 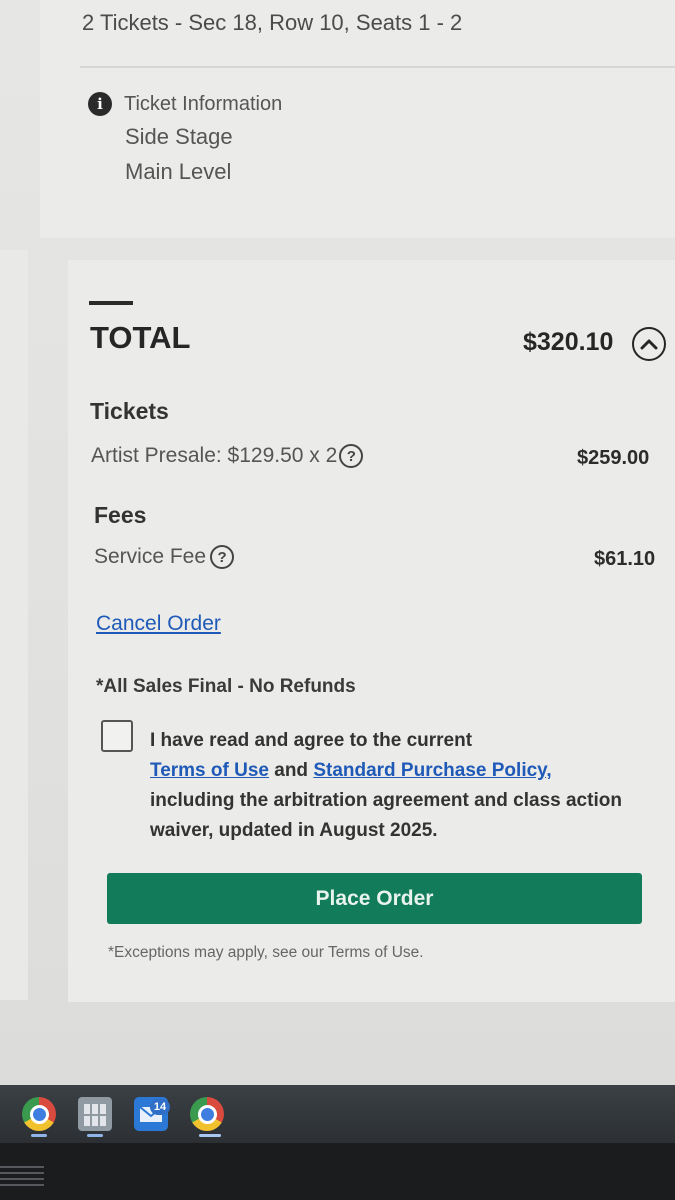 I want to click on divider, so click(x=377, y=67).